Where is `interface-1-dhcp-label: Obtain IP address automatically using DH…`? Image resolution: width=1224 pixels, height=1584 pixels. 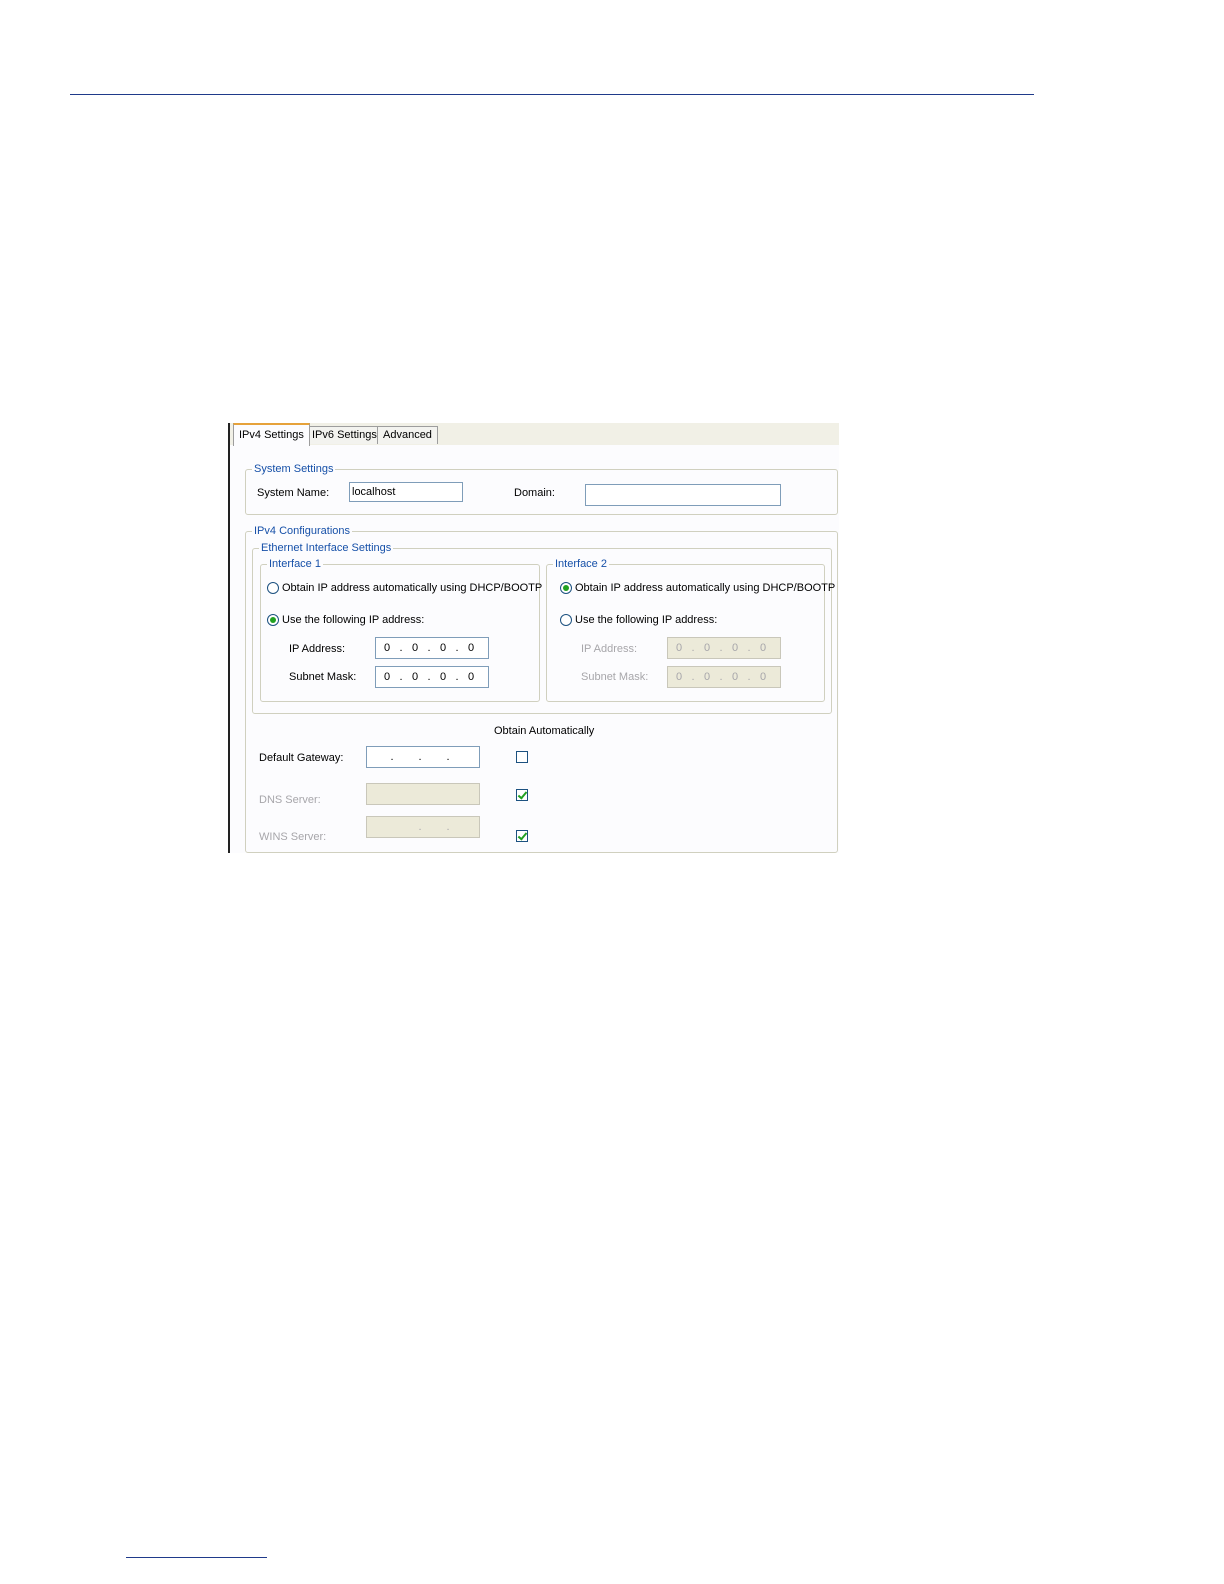 interface-1-dhcp-label: Obtain IP address automatically using DH… is located at coordinates (412, 588).